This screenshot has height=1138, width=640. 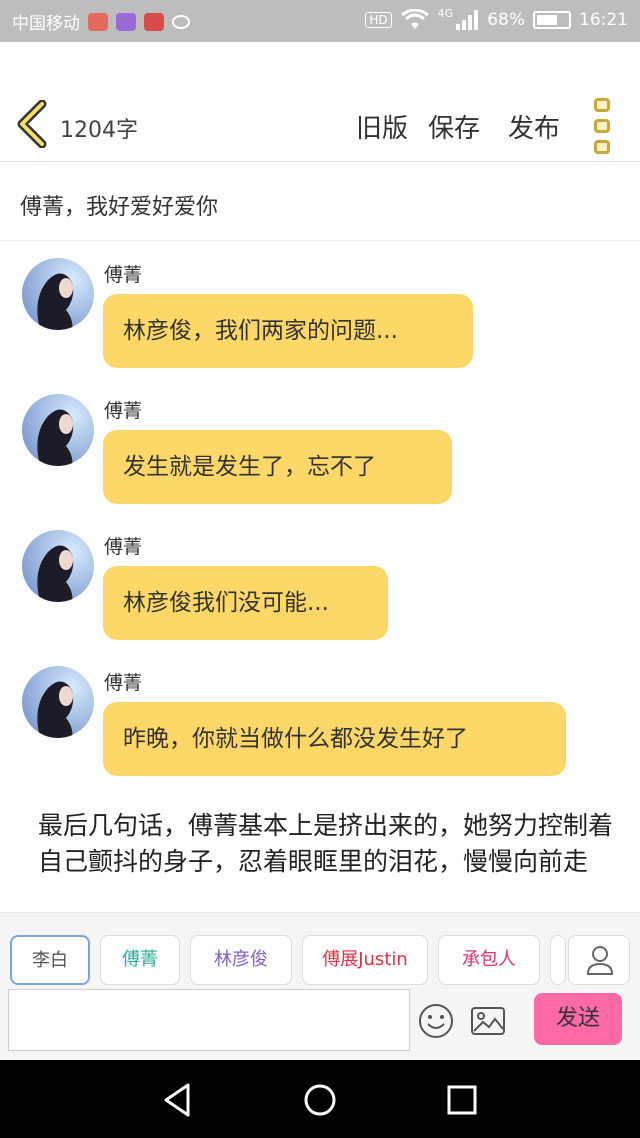 What do you see at coordinates (209, 1020) in the screenshot?
I see `message-input` at bounding box center [209, 1020].